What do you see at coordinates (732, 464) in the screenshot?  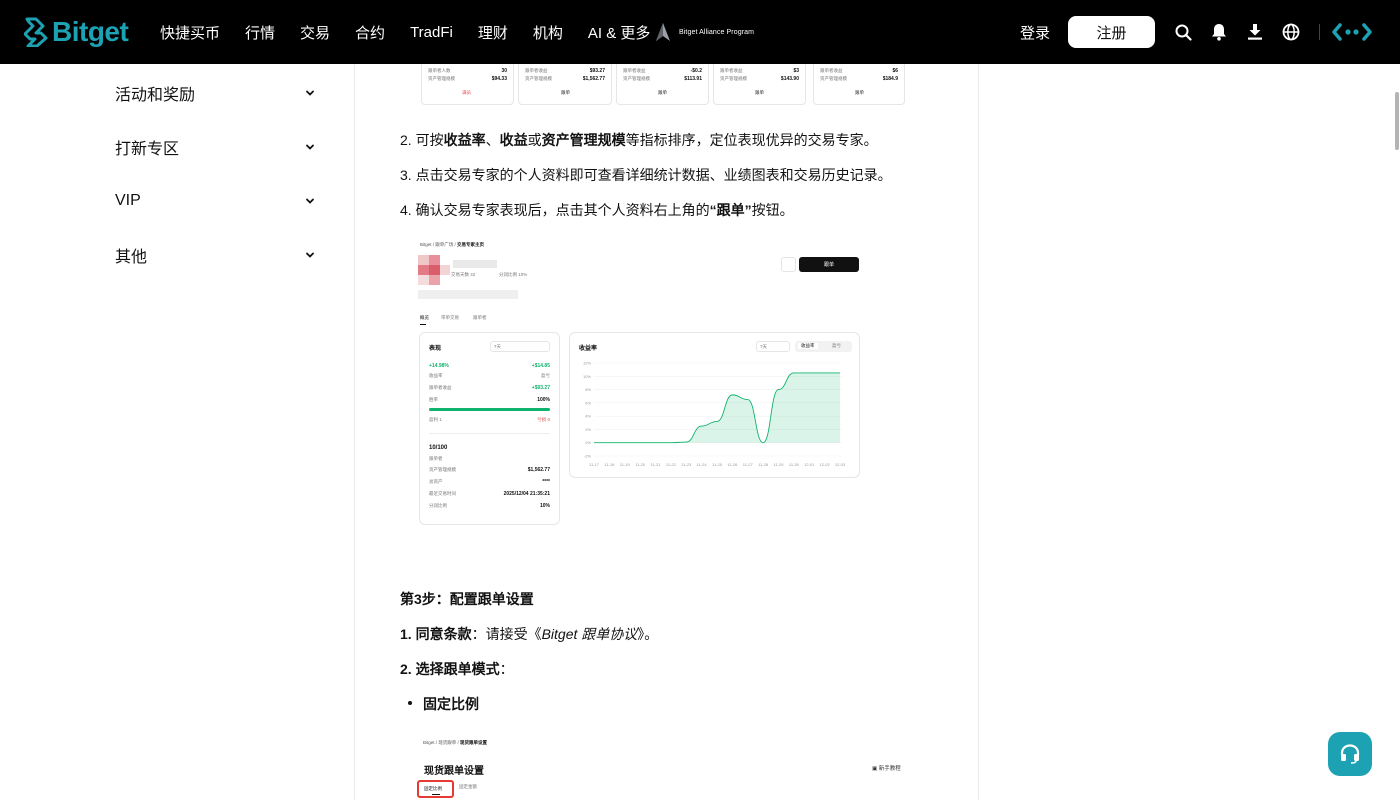 I see `x-tick-label: 11-26` at bounding box center [732, 464].